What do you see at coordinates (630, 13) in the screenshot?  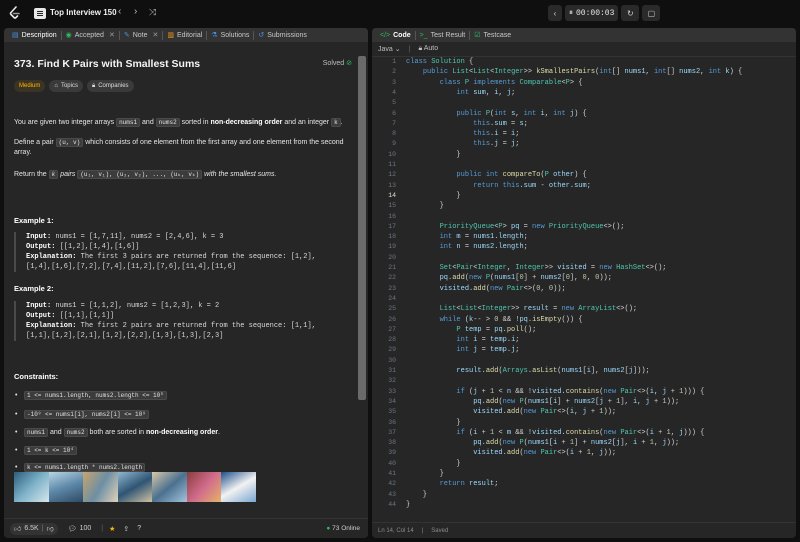 I see `reset-timer-icon: ↻` at bounding box center [630, 13].